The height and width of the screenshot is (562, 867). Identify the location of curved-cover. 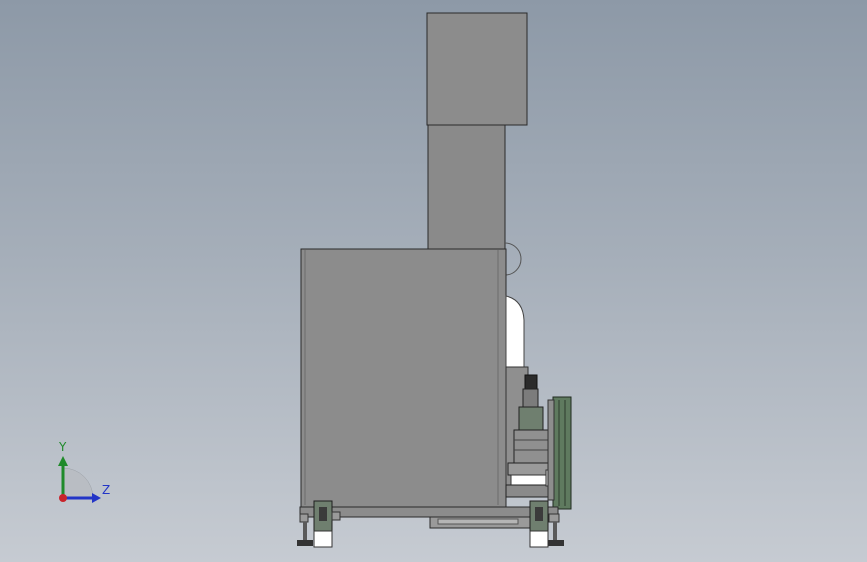
(515, 331).